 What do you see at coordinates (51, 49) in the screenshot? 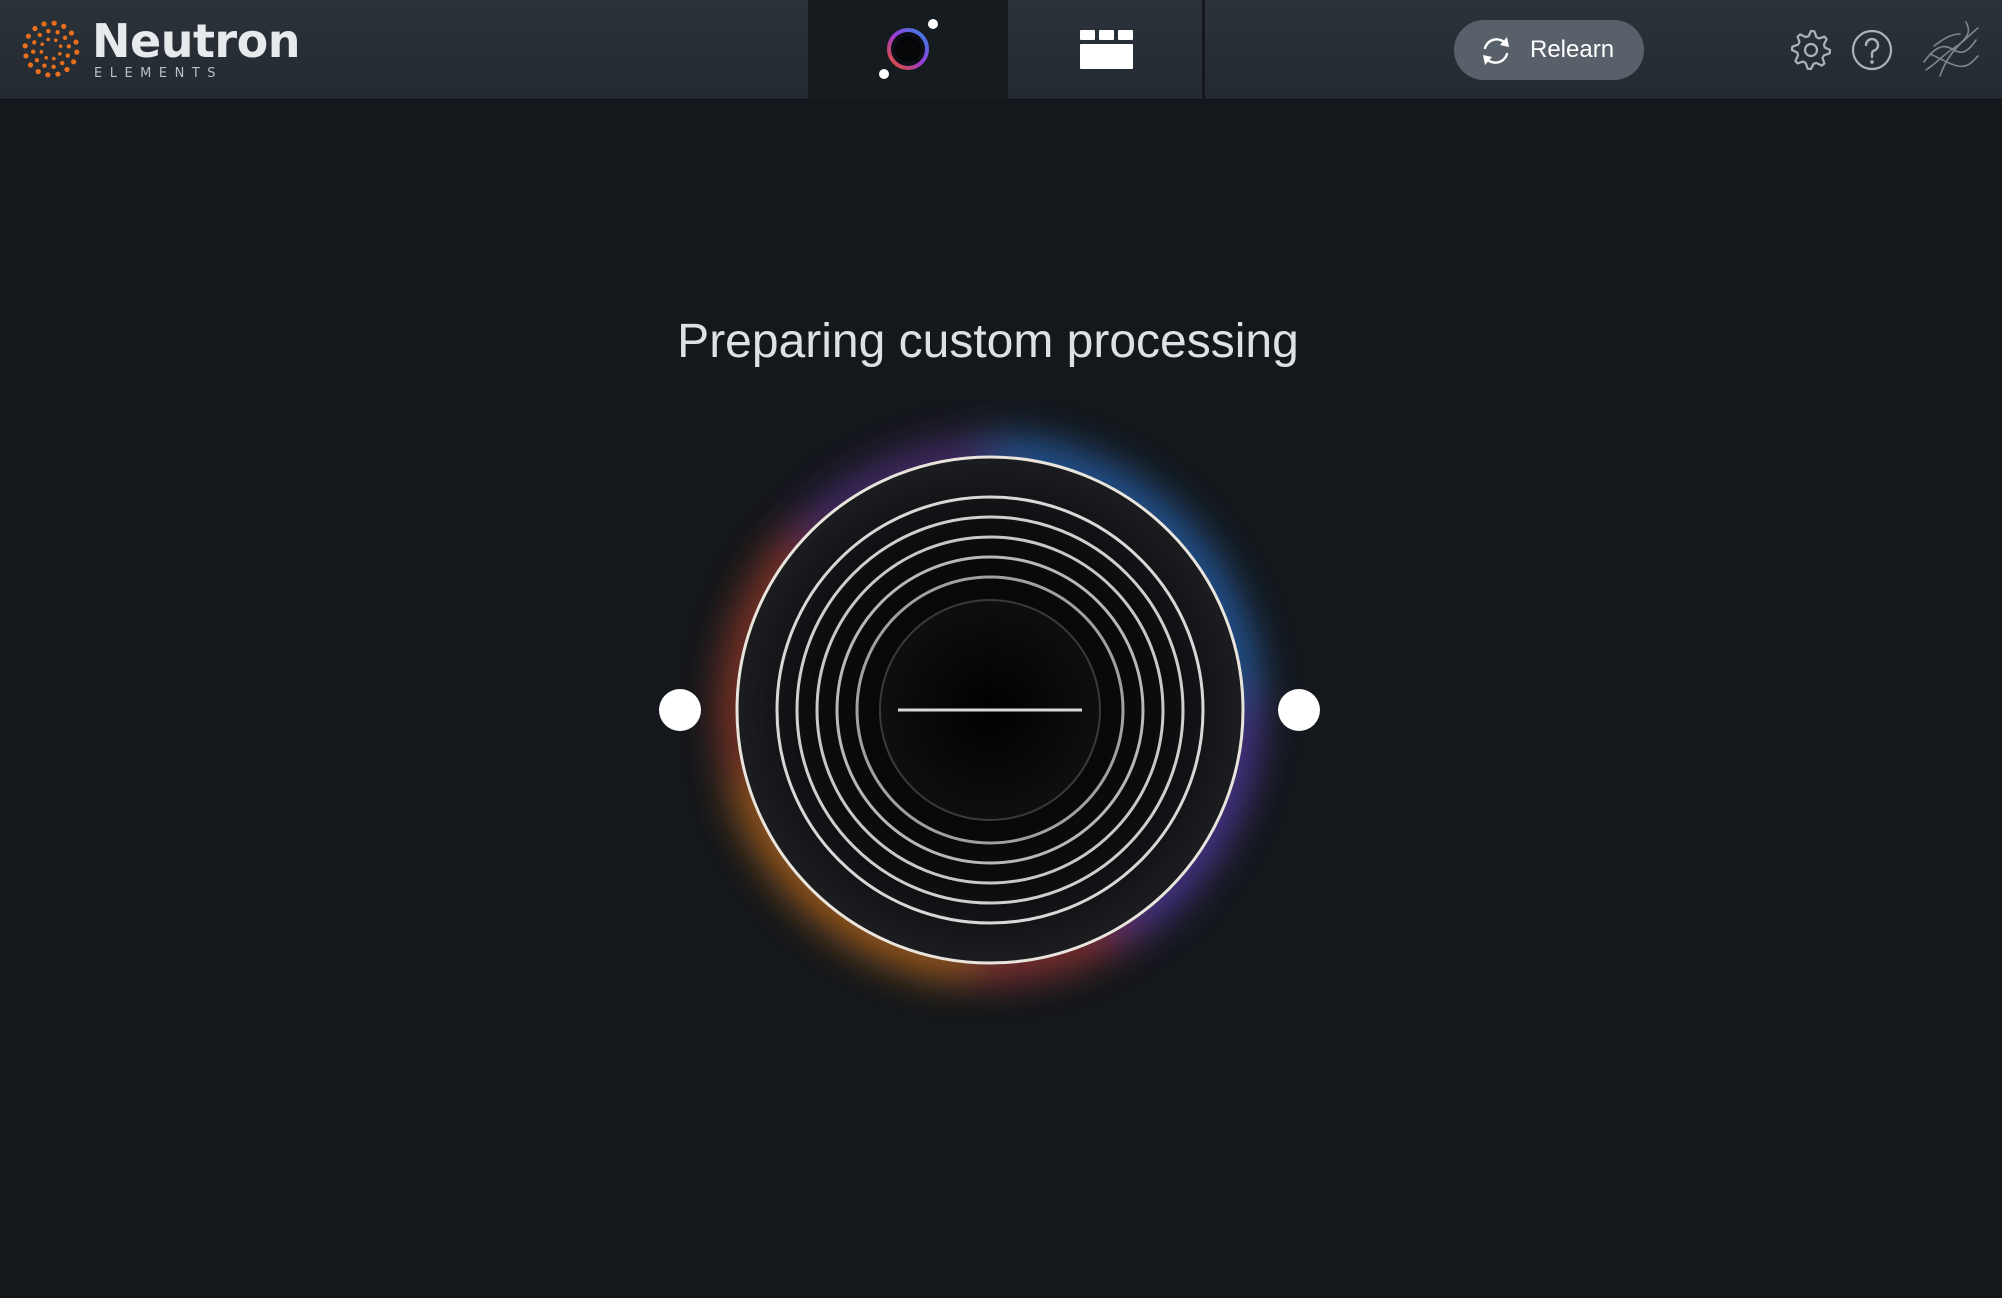
I see `neutron-logo-icon` at bounding box center [51, 49].